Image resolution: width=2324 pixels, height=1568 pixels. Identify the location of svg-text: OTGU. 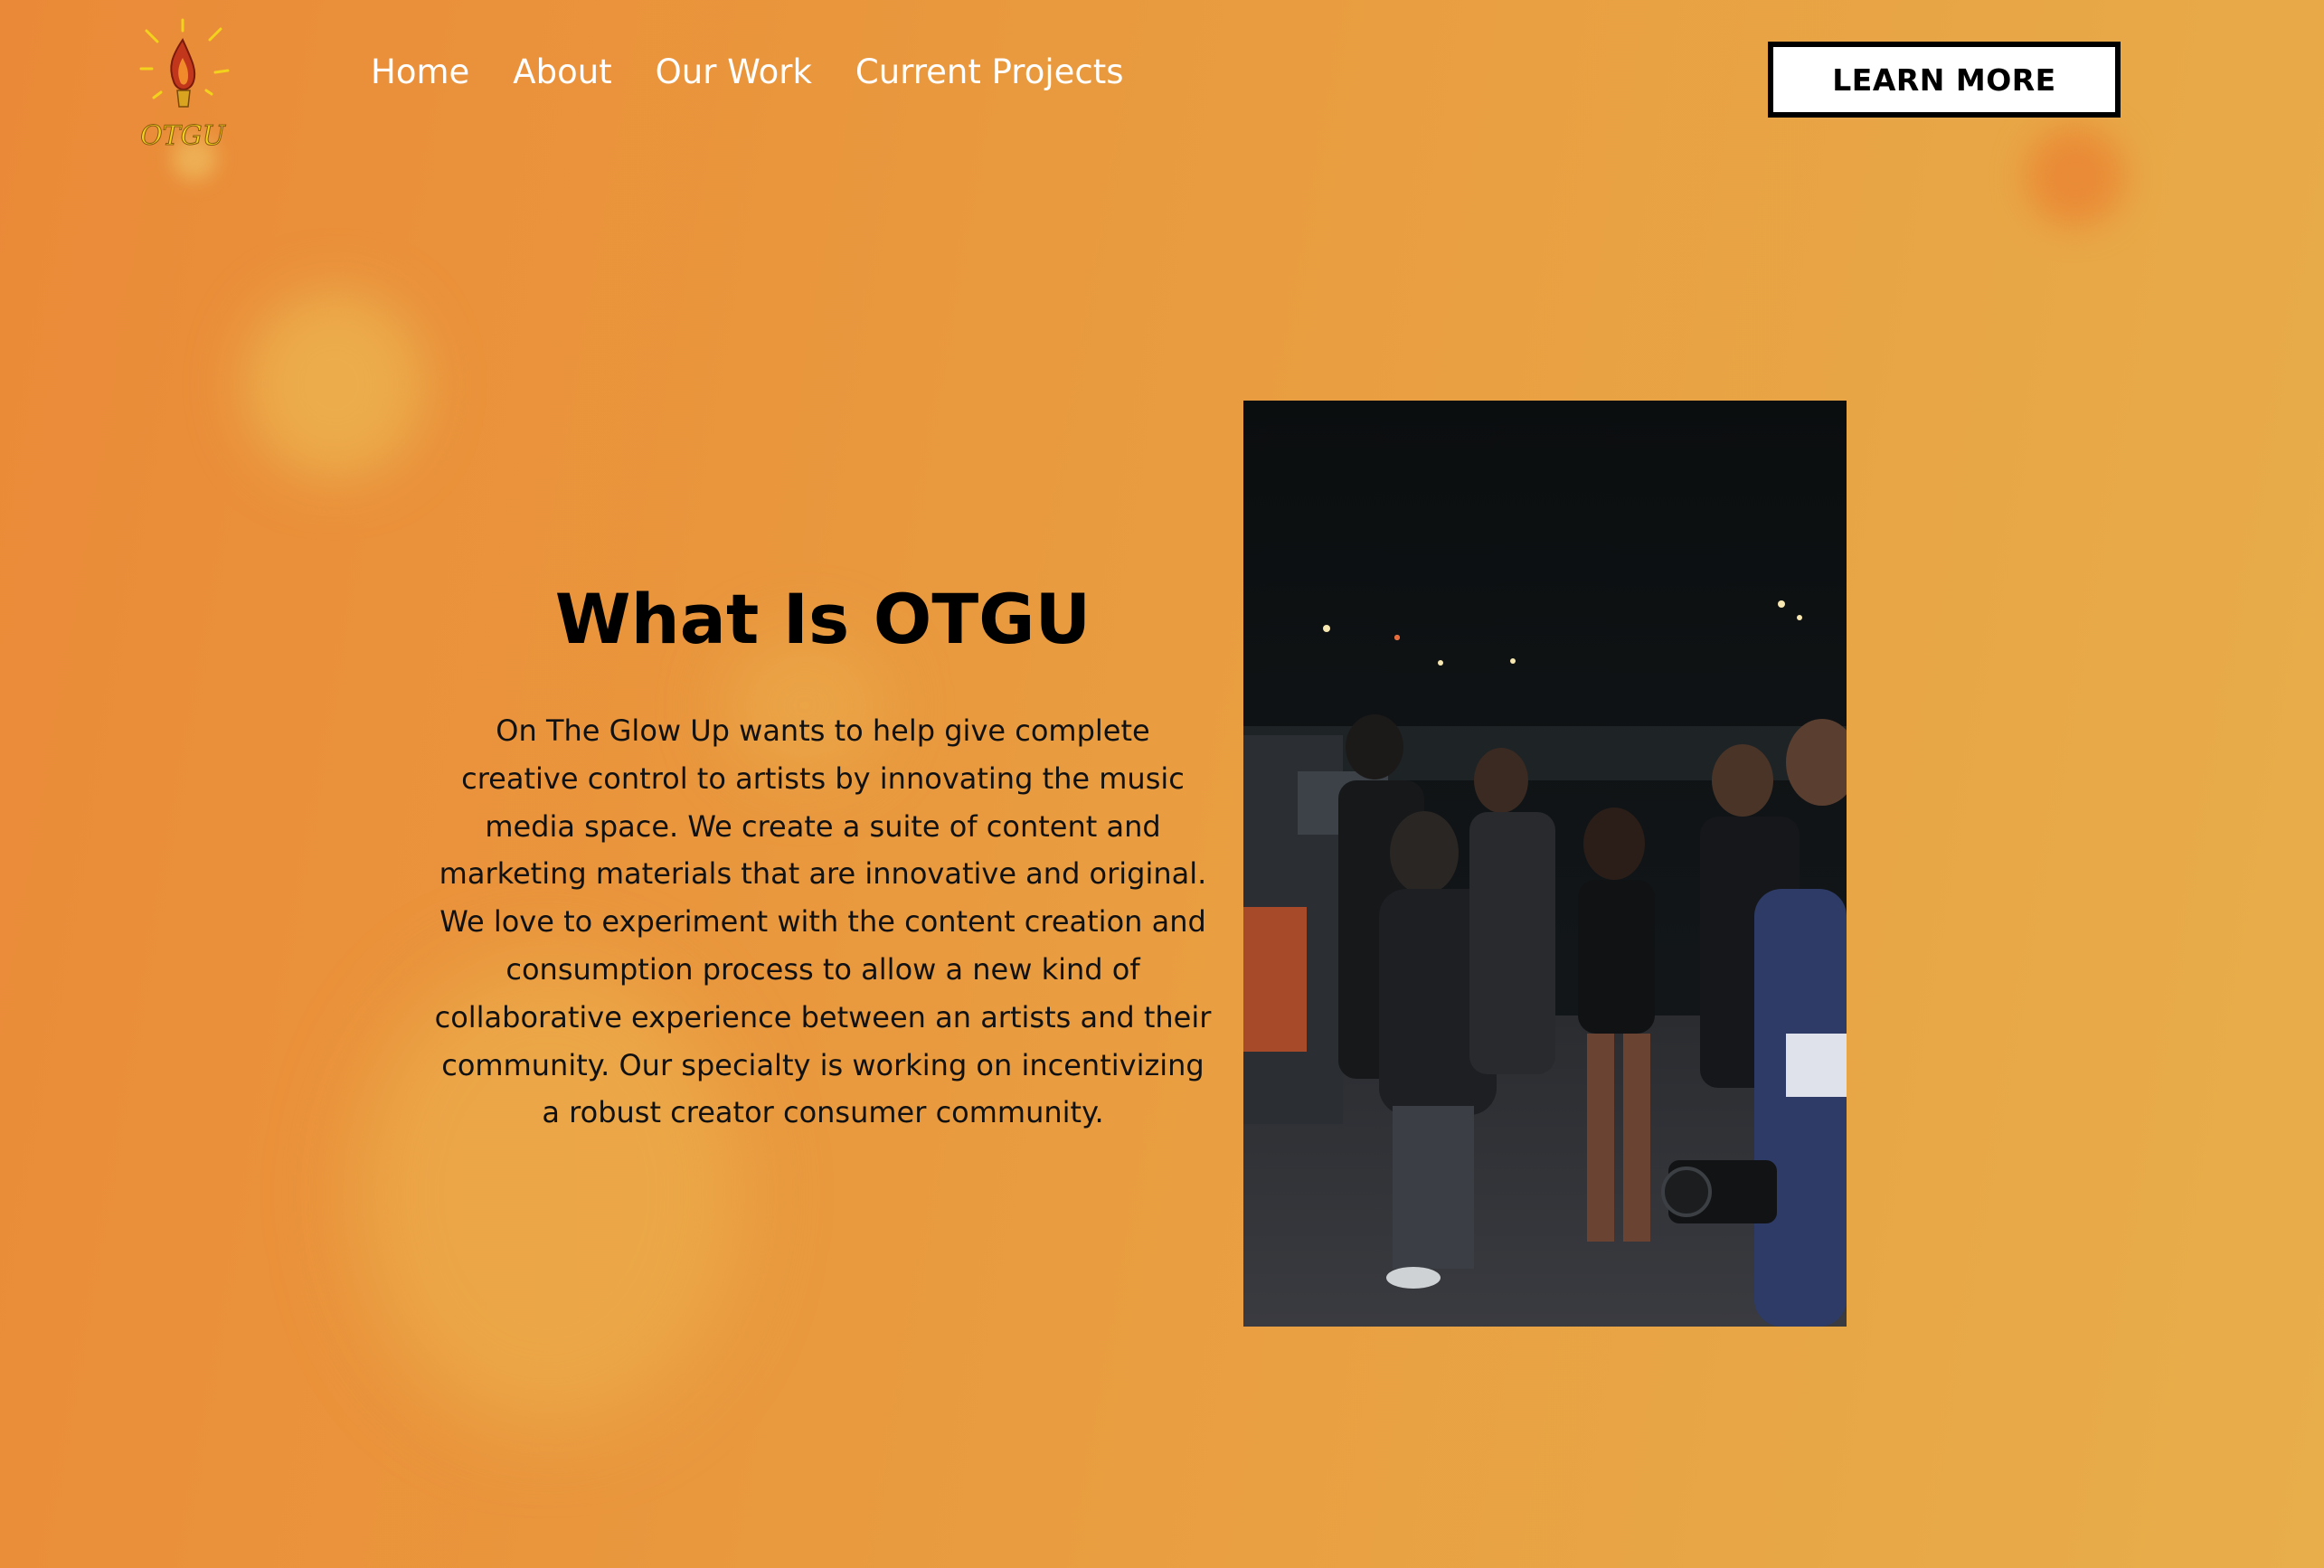
(184, 136).